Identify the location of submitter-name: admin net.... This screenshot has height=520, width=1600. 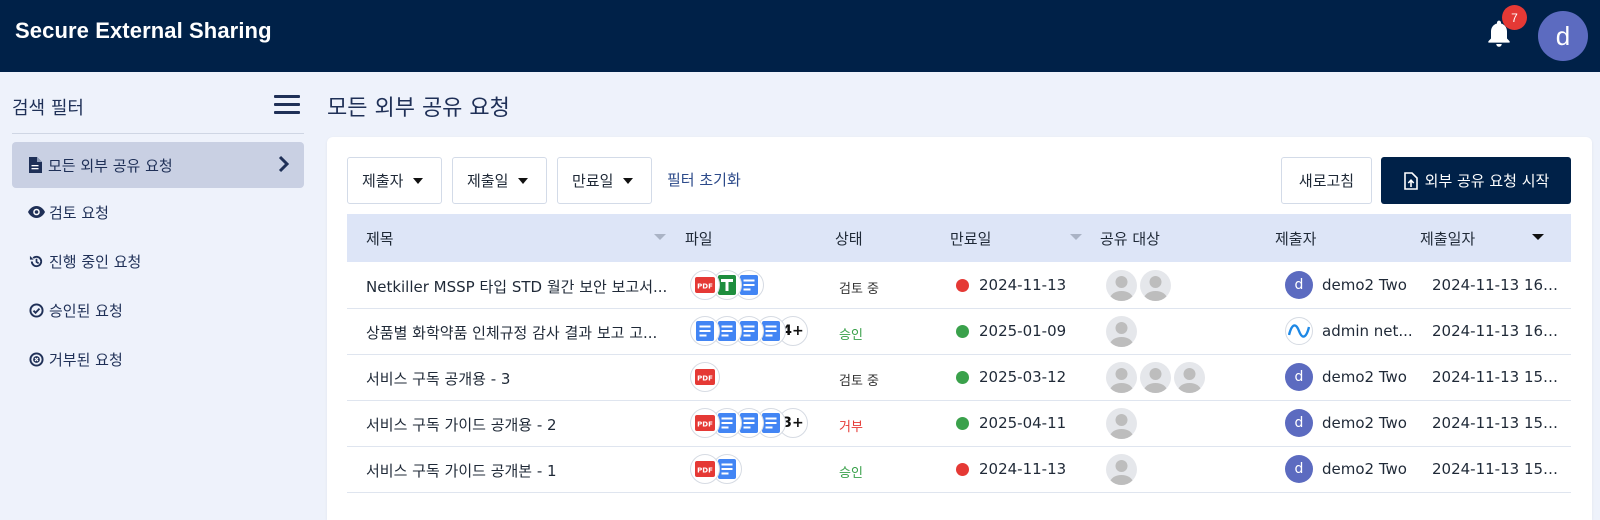
(1367, 331).